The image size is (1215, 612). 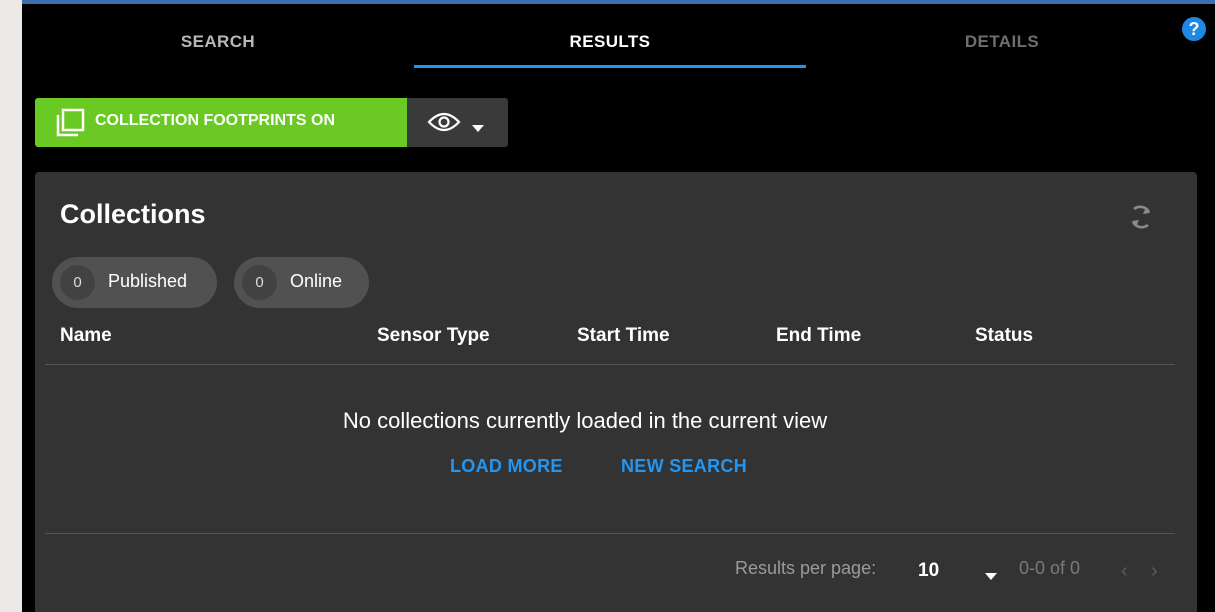 What do you see at coordinates (1194, 29) in the screenshot?
I see `help-icon: ?` at bounding box center [1194, 29].